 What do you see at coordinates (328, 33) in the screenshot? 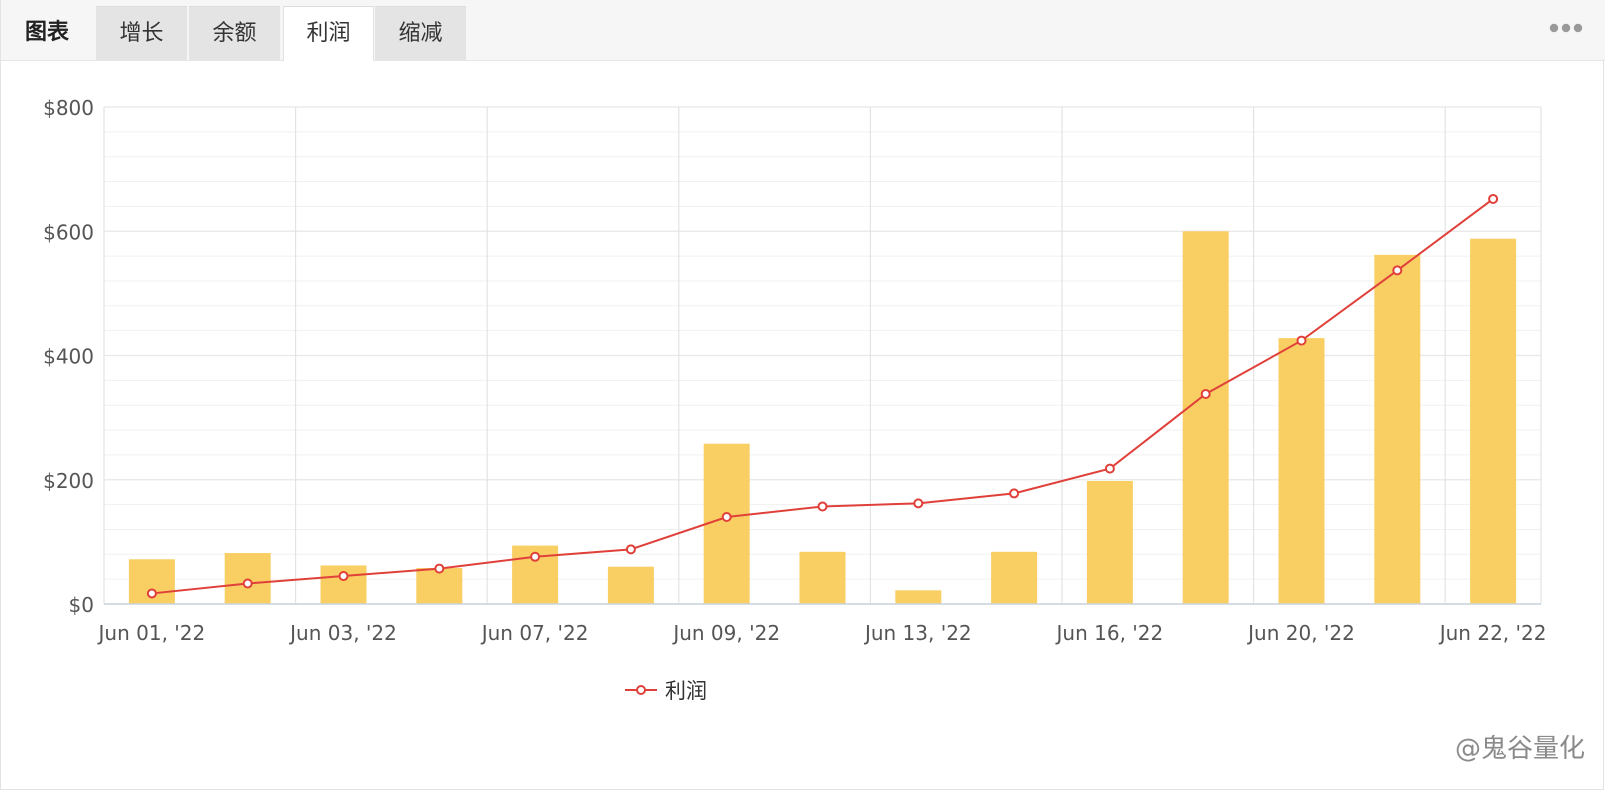
I see `tab-profit: 利润` at bounding box center [328, 33].